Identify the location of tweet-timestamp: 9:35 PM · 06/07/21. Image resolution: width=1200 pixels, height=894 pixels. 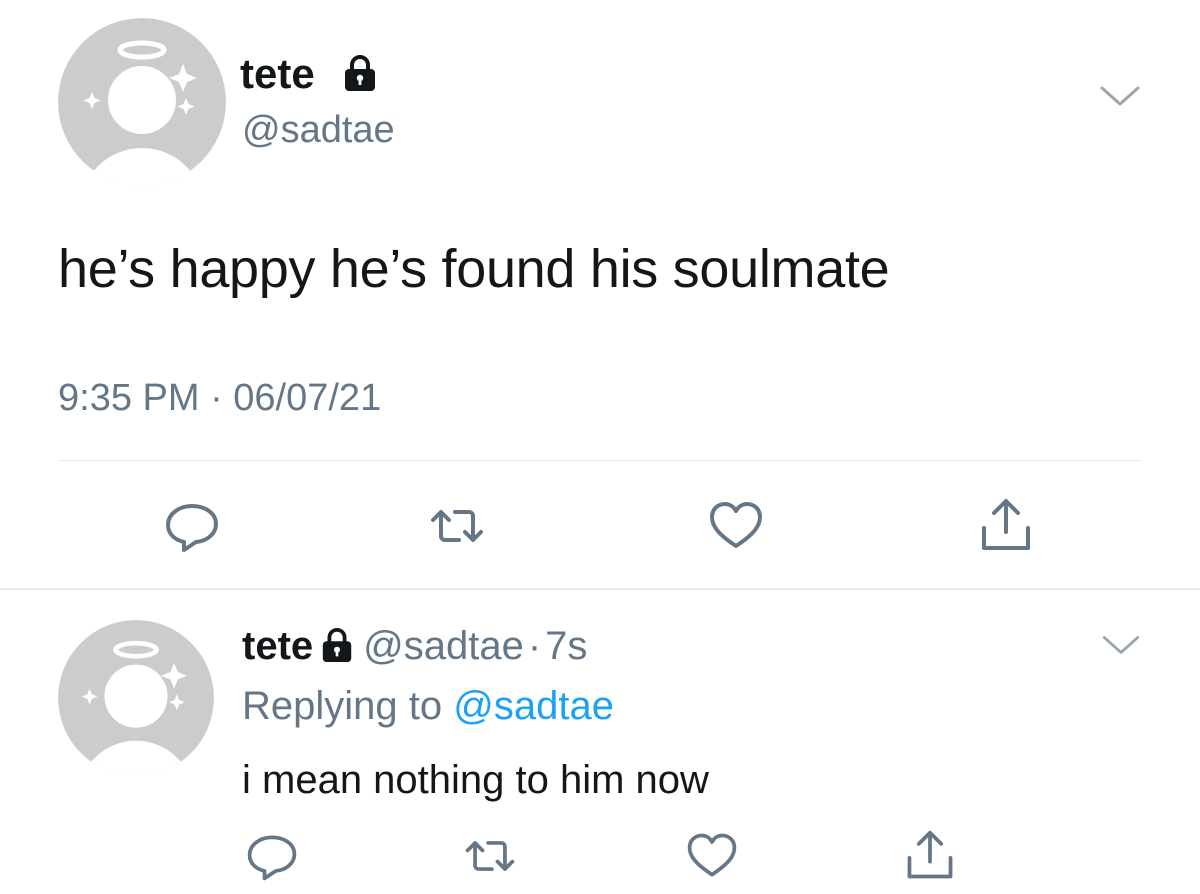
(219, 398).